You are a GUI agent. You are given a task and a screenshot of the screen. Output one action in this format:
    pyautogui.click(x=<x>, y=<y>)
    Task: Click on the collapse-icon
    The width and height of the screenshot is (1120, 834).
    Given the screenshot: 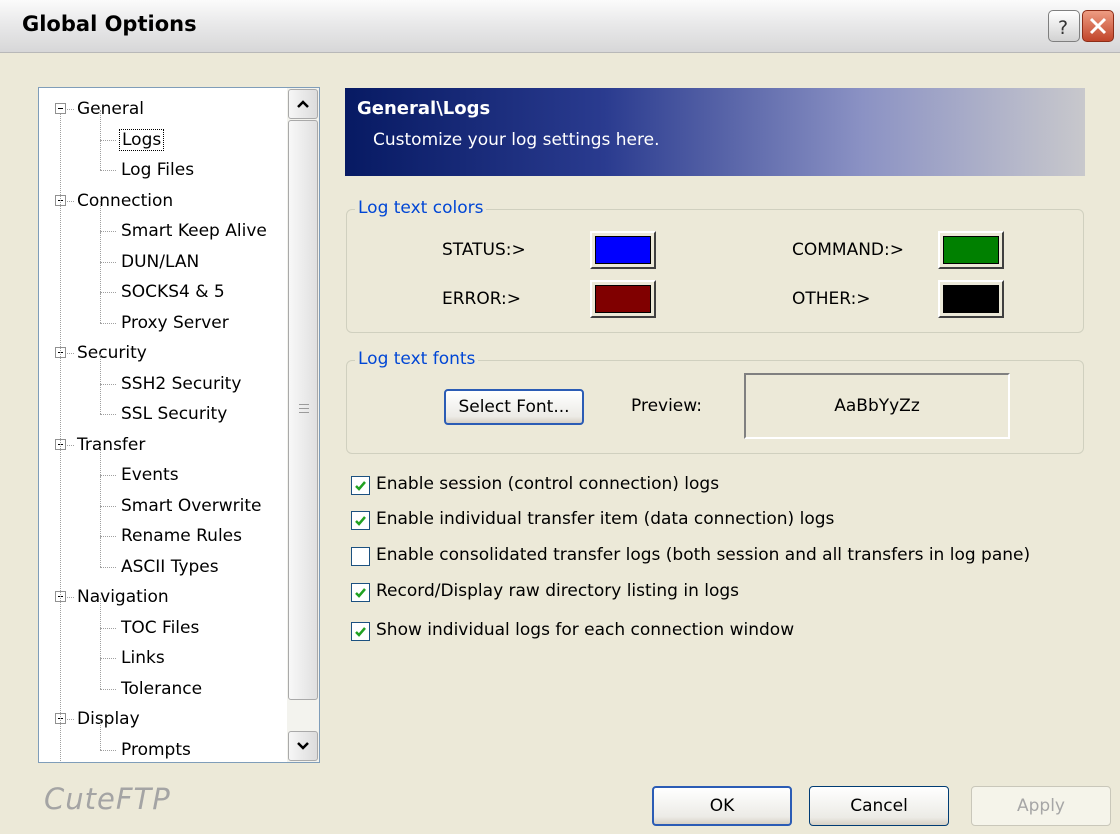 What is the action you would take?
    pyautogui.click(x=60, y=108)
    